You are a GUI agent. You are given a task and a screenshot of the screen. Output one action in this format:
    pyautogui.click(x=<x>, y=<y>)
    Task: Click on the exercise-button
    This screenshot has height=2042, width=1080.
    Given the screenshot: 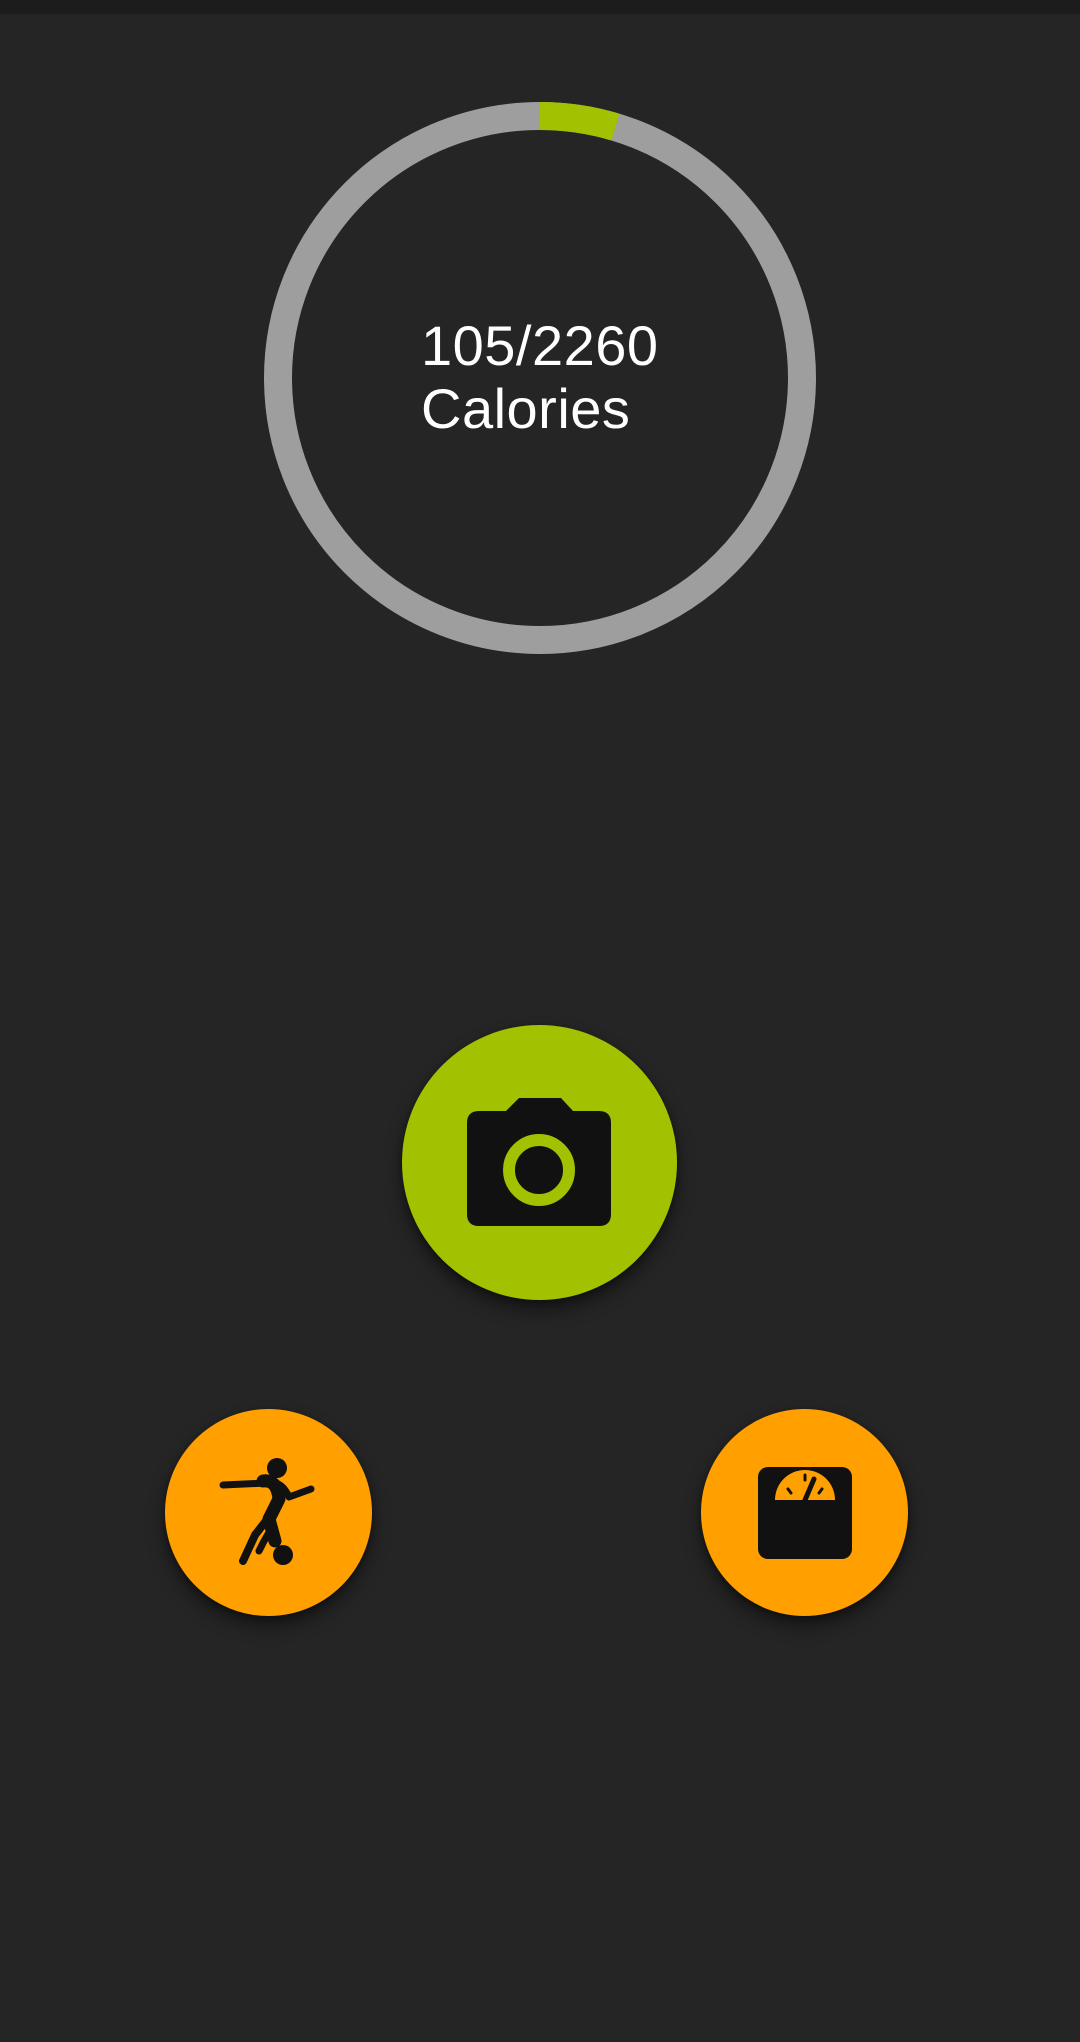 What is the action you would take?
    pyautogui.click(x=268, y=1512)
    